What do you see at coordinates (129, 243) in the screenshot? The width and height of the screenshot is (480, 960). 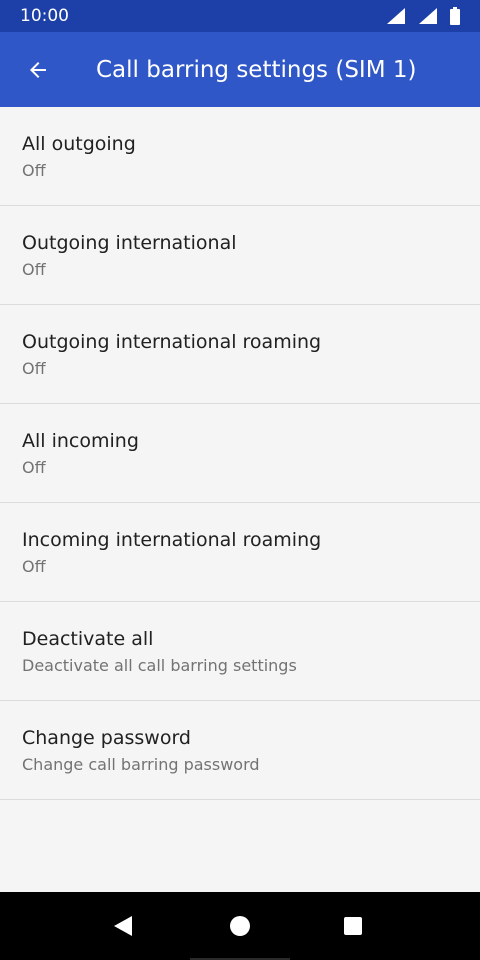 I see `item-title: Outgoing international` at bounding box center [129, 243].